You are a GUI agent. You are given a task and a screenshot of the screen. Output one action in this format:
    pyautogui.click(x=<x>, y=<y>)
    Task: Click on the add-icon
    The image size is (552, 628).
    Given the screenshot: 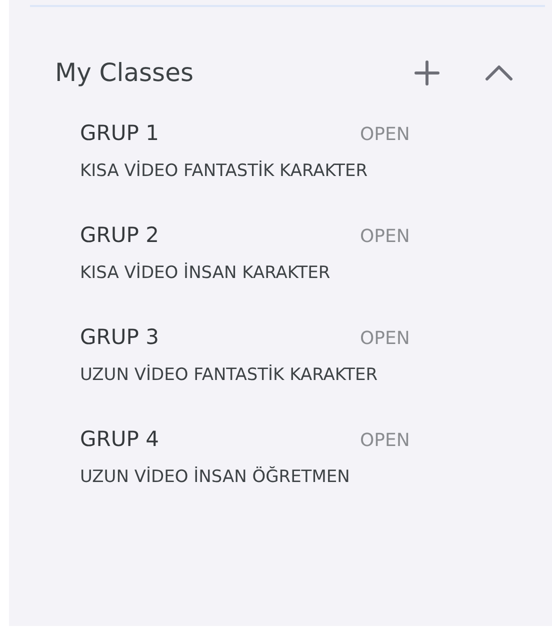 What is the action you would take?
    pyautogui.click(x=427, y=73)
    